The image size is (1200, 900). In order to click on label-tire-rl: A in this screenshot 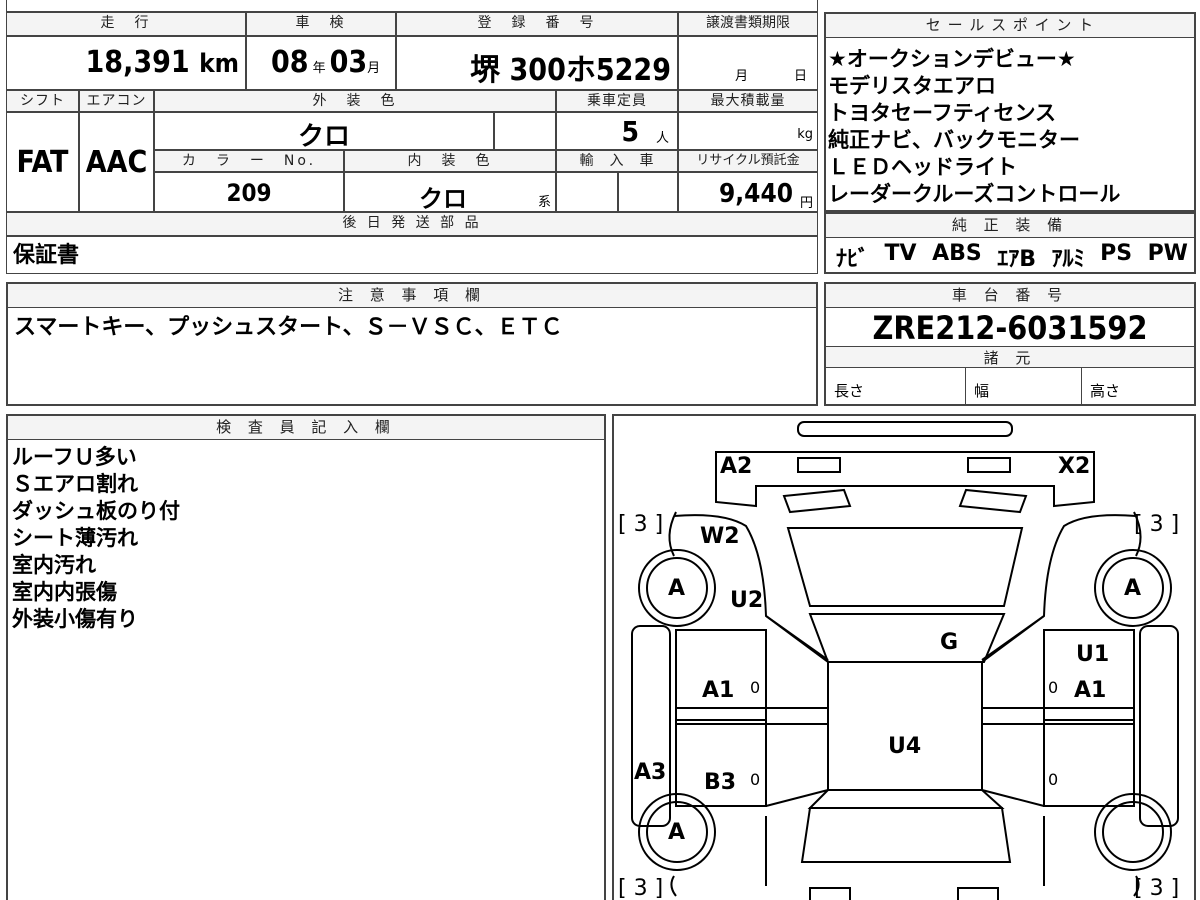, I will do `click(677, 832)`.